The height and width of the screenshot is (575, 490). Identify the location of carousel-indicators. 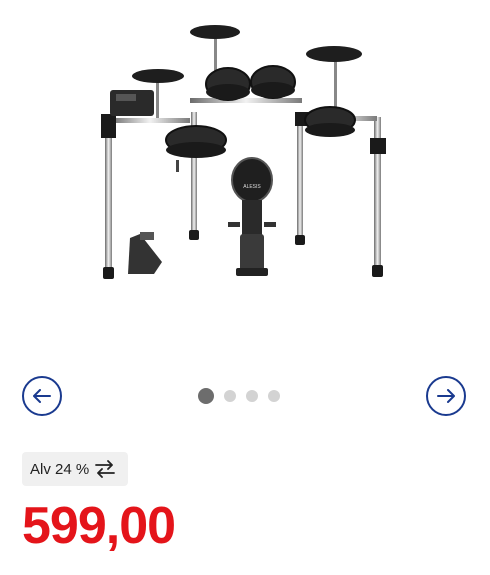
(239, 396).